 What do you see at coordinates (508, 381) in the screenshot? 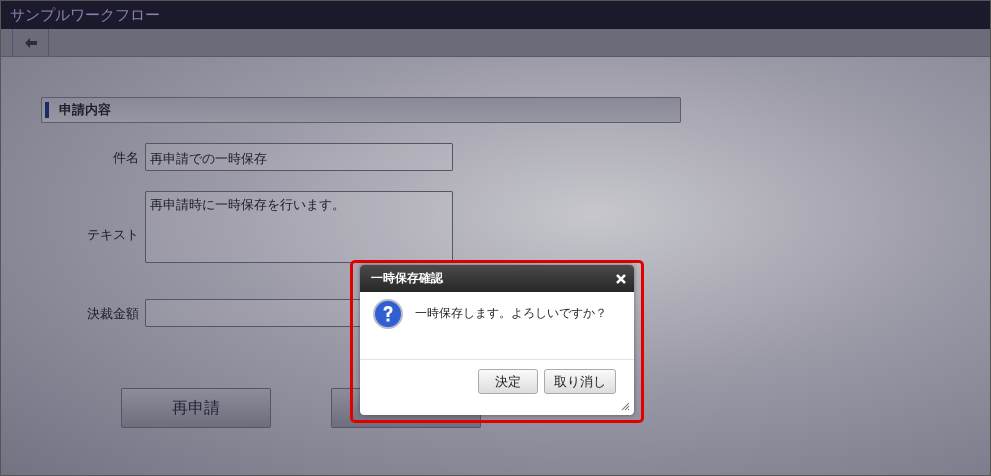
I see `confirm-button: 決定` at bounding box center [508, 381].